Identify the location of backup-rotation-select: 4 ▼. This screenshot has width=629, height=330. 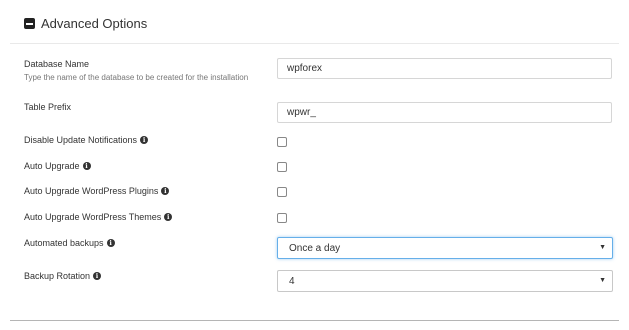
(445, 281).